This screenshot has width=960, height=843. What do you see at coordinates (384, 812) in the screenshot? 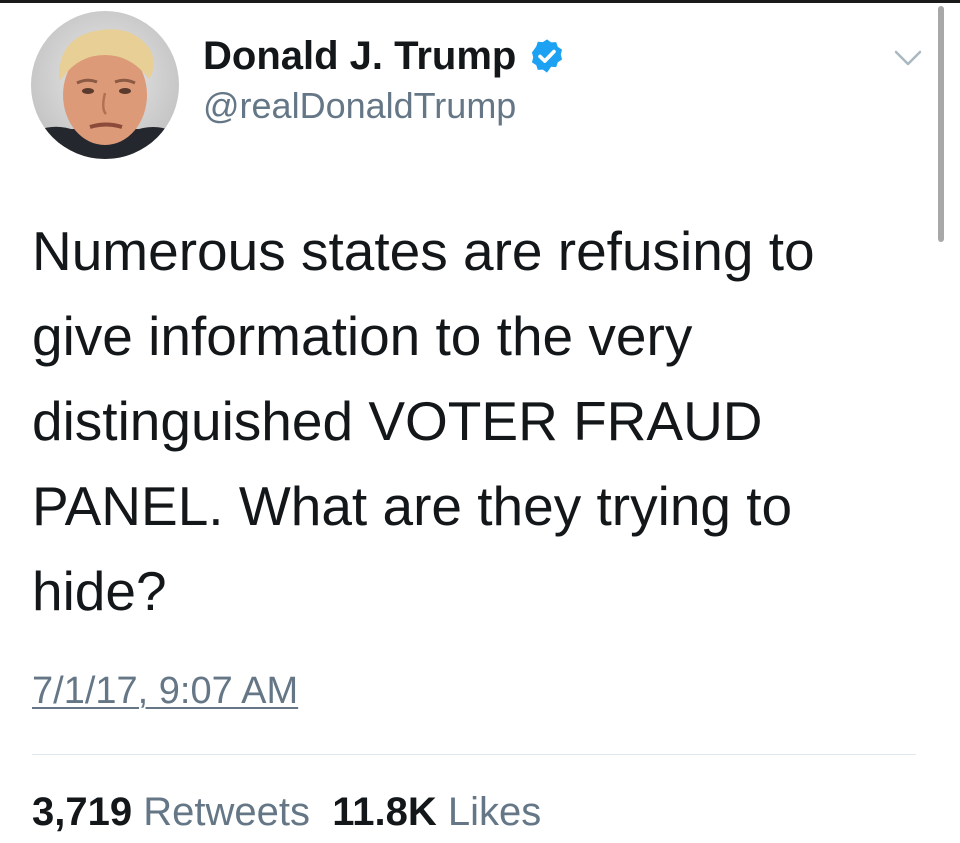
I see `likes-count: 11.8K` at bounding box center [384, 812].